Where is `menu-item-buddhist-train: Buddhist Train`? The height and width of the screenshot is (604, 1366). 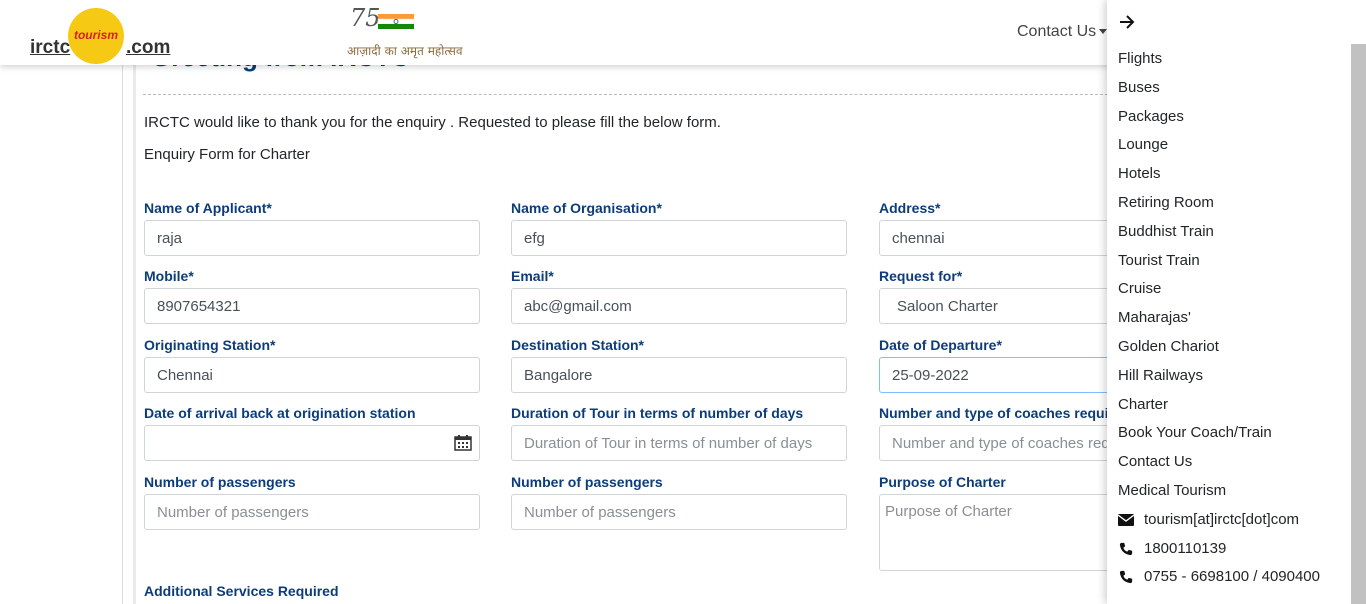
menu-item-buddhist-train: Buddhist Train is located at coordinates (1166, 231).